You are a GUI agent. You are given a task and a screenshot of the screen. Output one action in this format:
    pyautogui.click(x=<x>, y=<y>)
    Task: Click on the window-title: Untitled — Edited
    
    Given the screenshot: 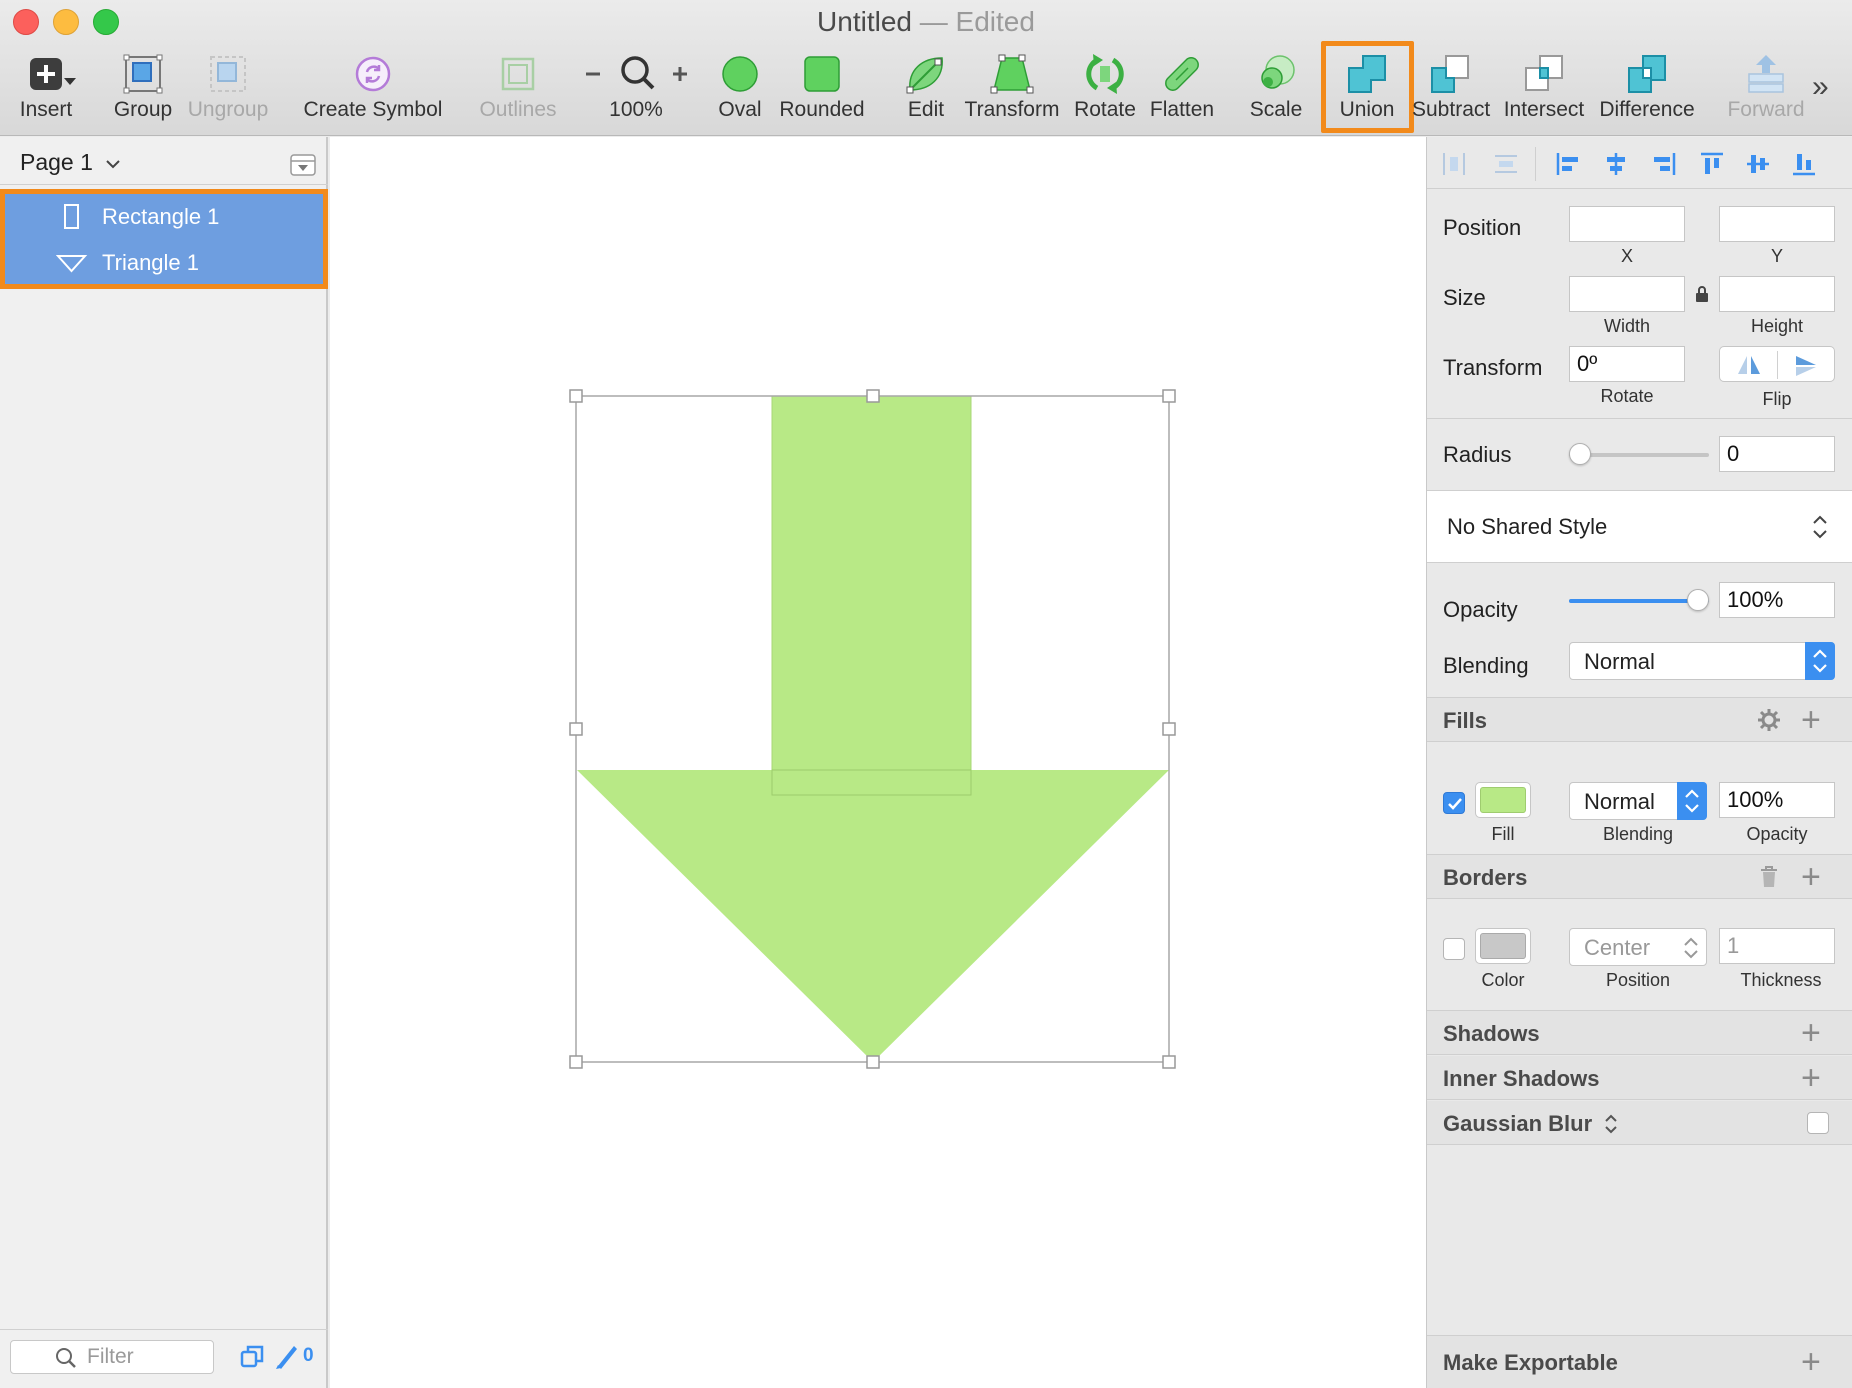 What is the action you would take?
    pyautogui.click(x=926, y=22)
    